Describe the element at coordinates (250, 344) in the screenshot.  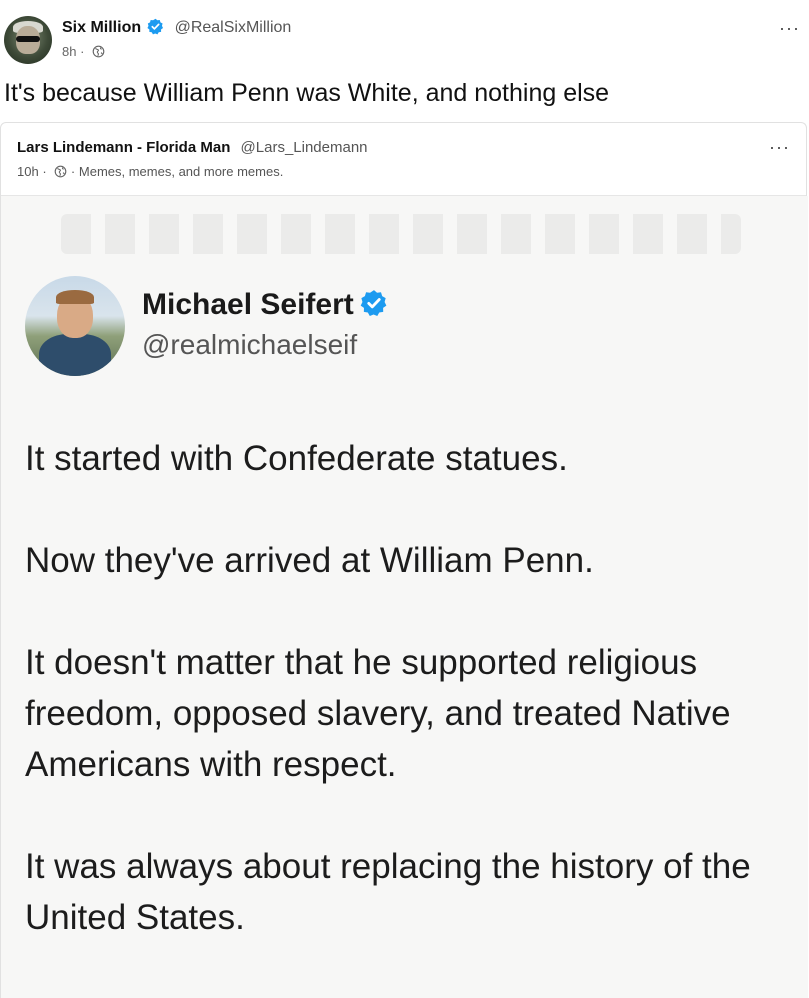
I see `meme-author-handle: @realmichaelseif` at that location.